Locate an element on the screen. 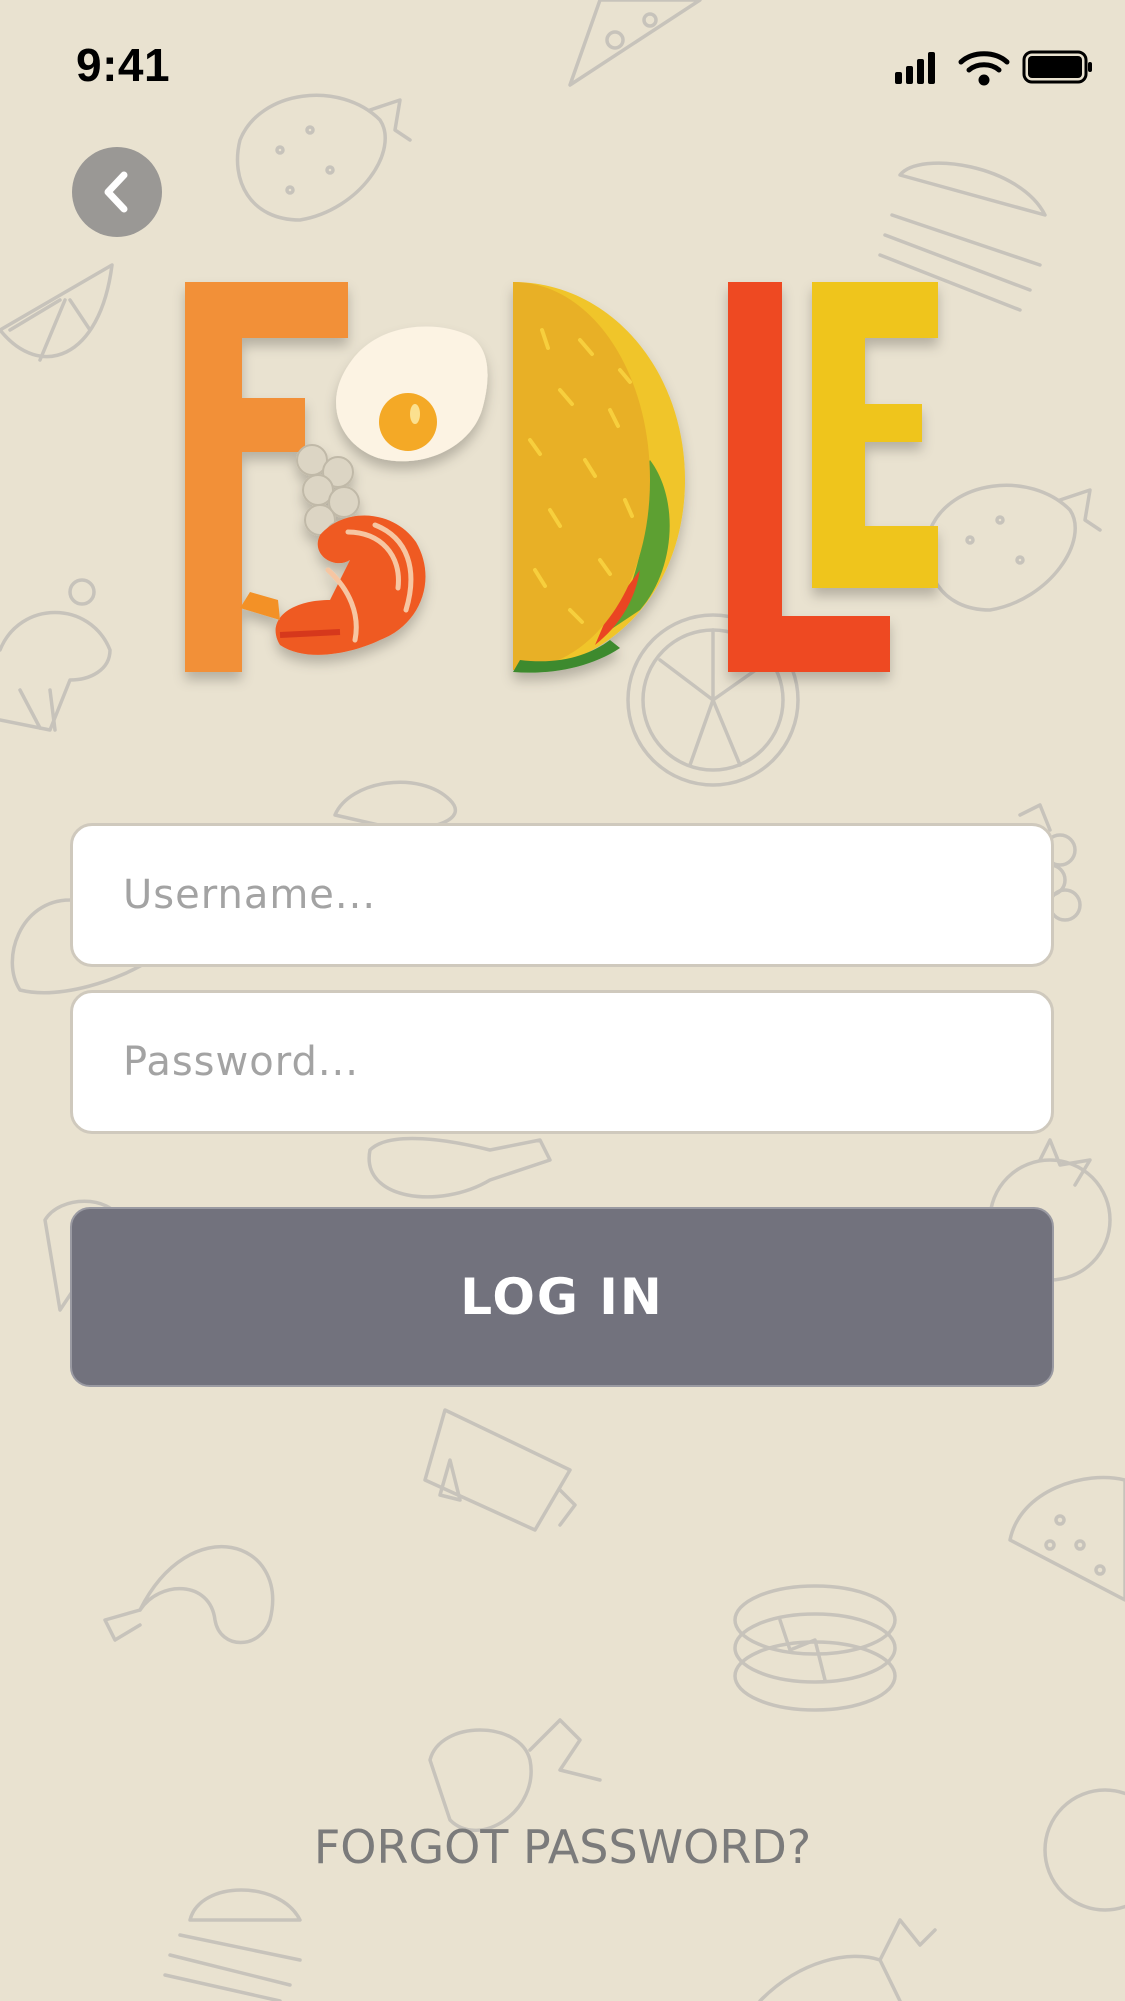  chevron-left-icon is located at coordinates (116, 192).